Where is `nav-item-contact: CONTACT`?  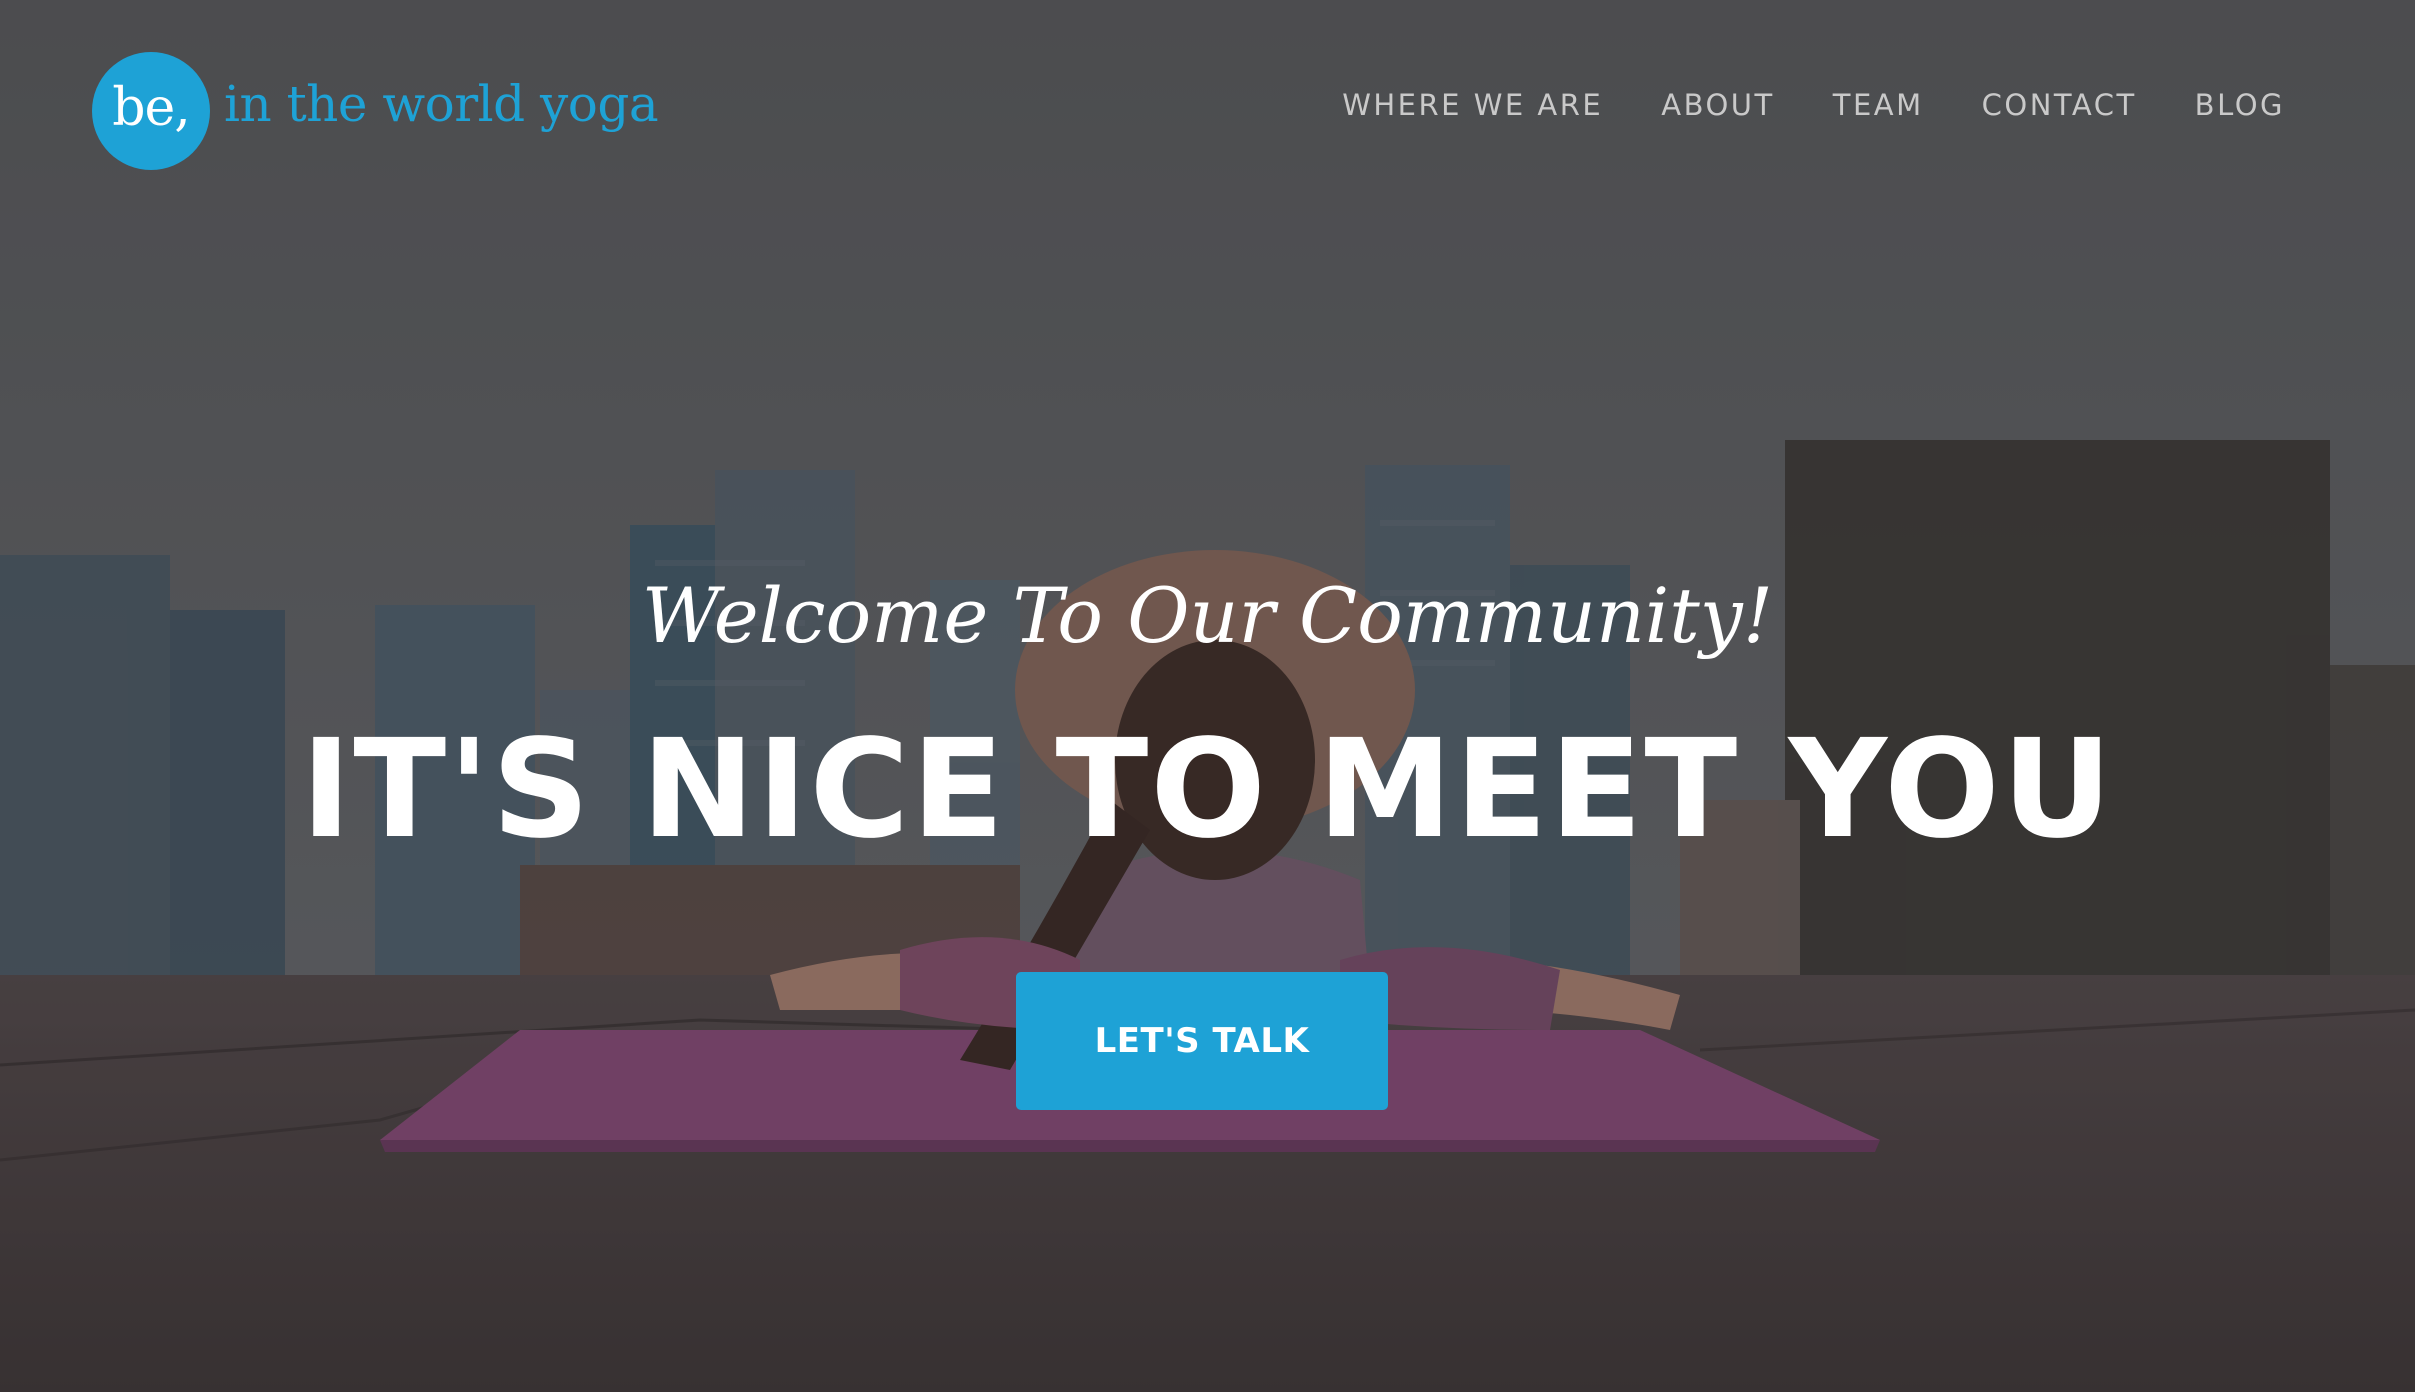 nav-item-contact: CONTACT is located at coordinates (2059, 105).